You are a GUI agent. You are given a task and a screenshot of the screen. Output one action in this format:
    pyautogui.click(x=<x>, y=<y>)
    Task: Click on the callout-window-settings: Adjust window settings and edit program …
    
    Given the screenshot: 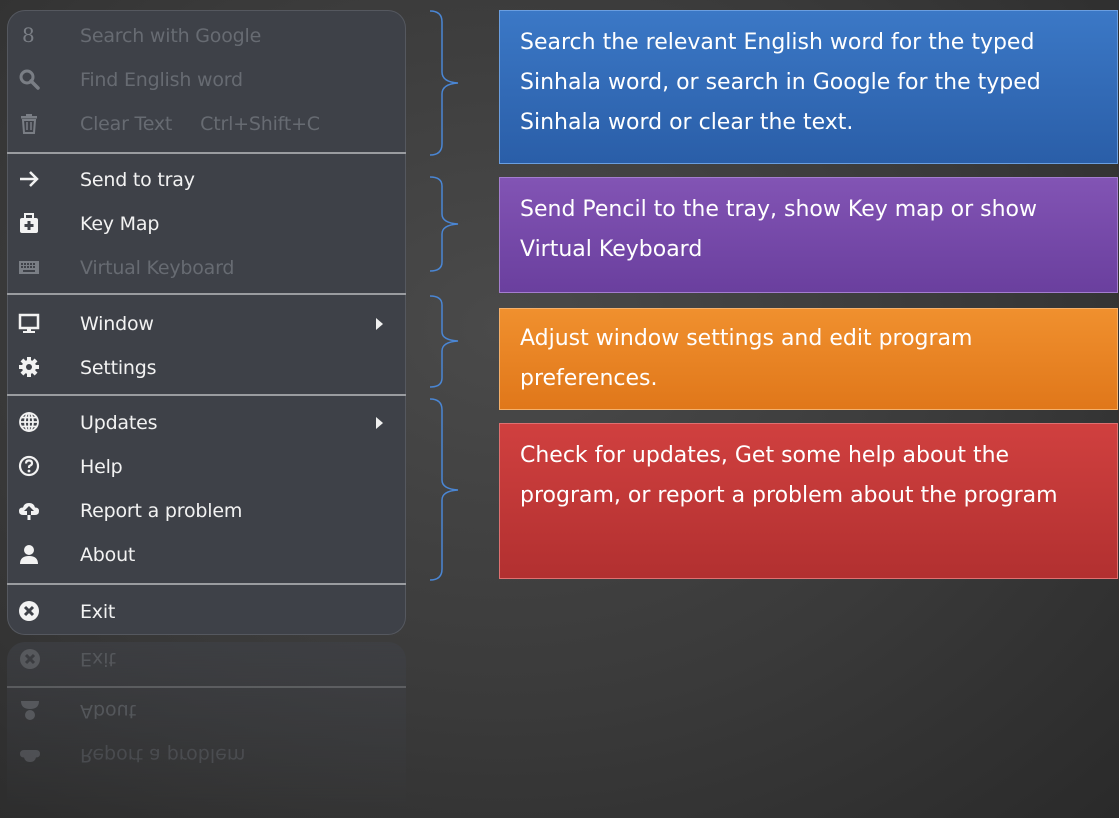 What is the action you would take?
    pyautogui.click(x=808, y=359)
    